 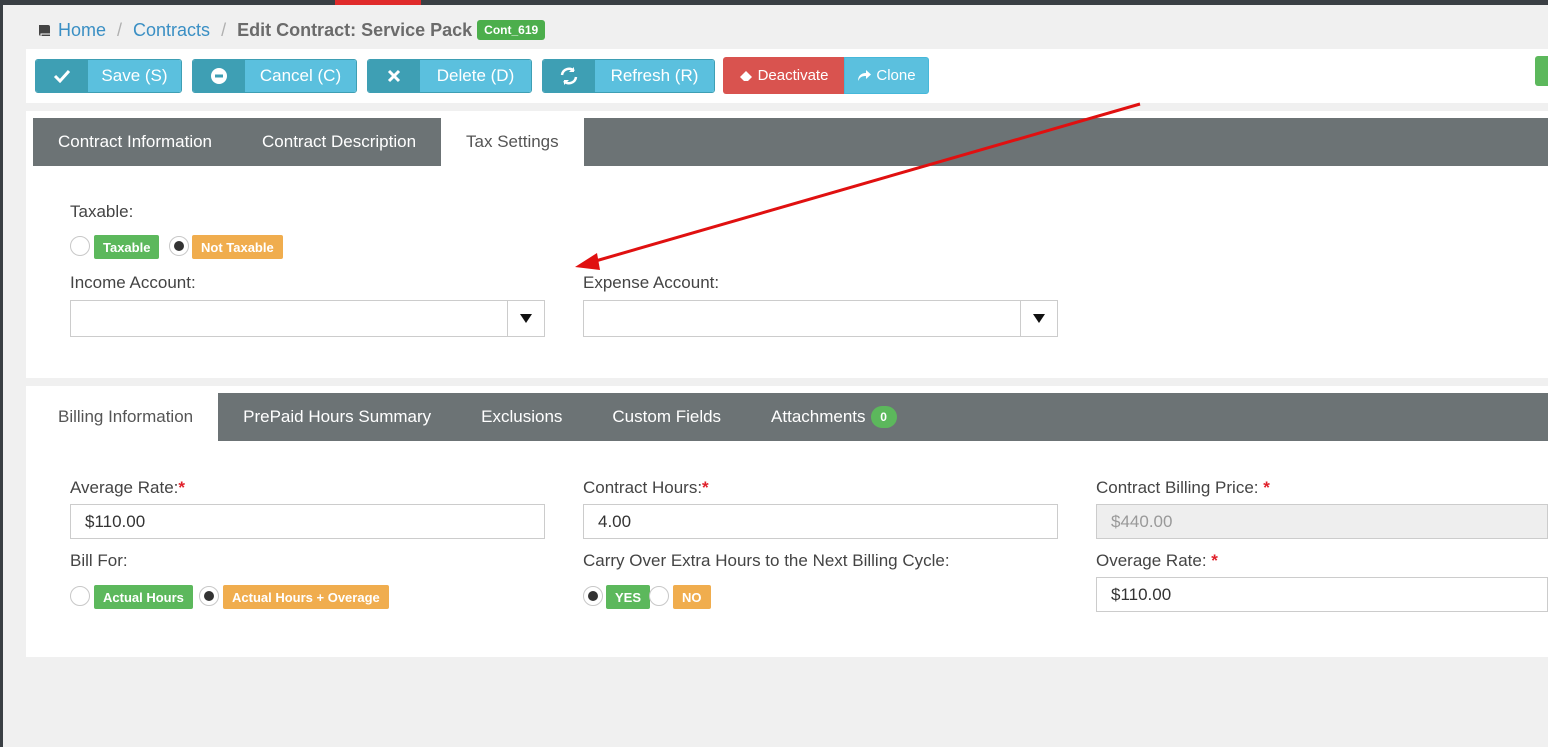 What do you see at coordinates (134, 76) in the screenshot?
I see `save-button-label: Save (S)` at bounding box center [134, 76].